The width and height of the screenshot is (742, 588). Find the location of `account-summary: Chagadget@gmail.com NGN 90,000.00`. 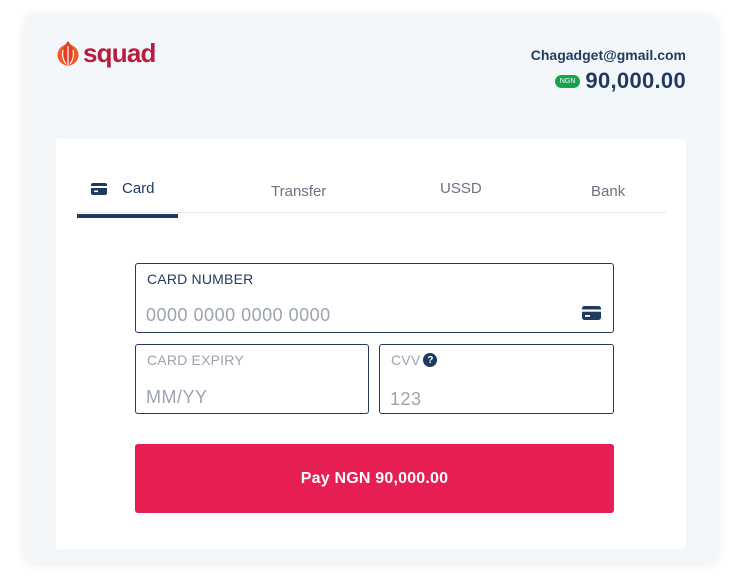

account-summary: Chagadget@gmail.com NGN 90,000.00 is located at coordinates (608, 70).